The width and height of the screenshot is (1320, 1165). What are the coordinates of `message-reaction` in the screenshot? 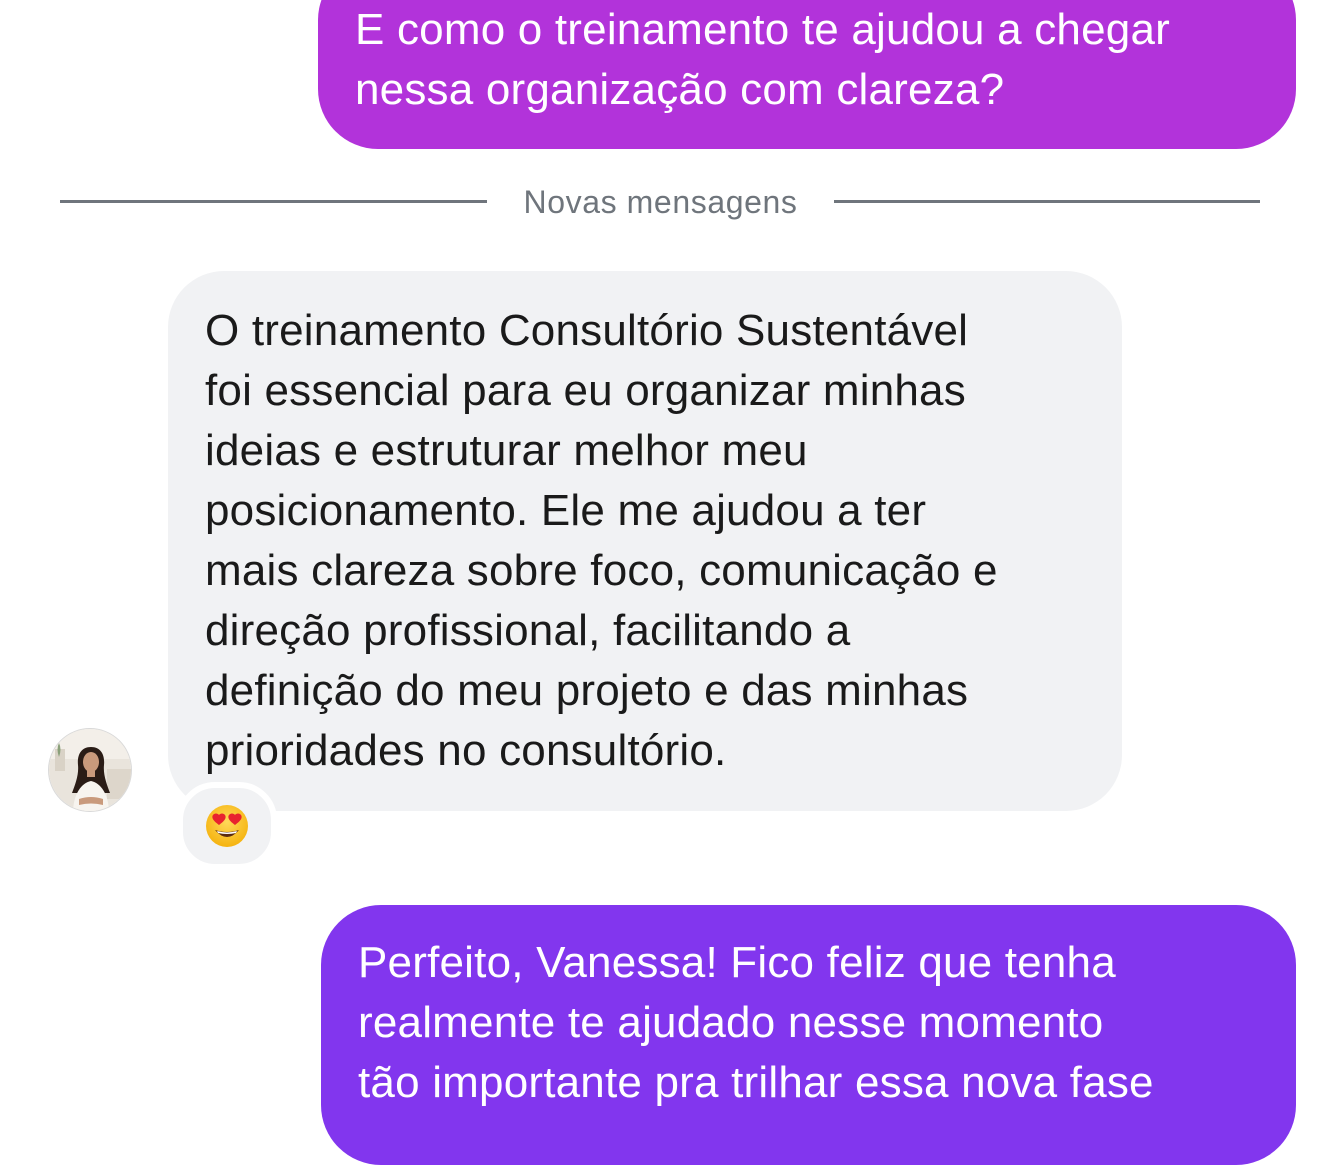 It's located at (227, 826).